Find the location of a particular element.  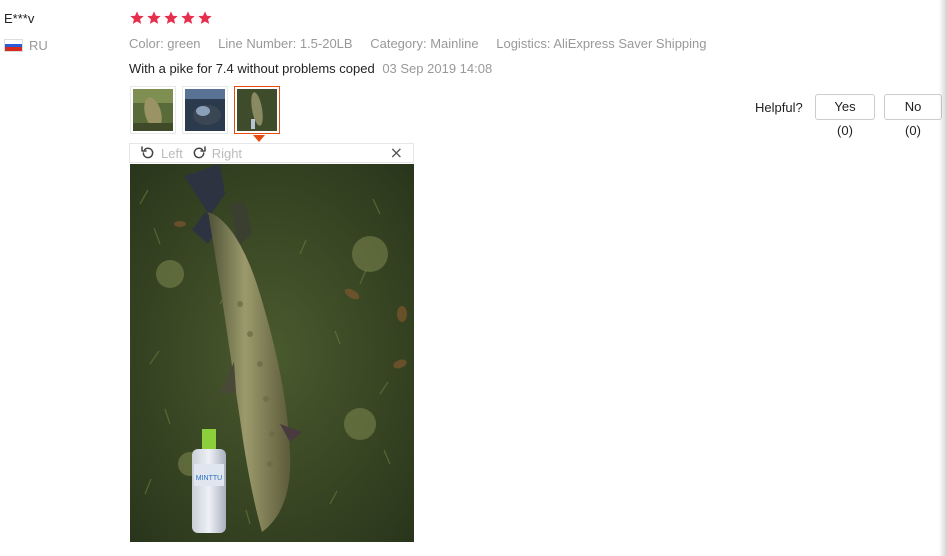

rotate-right-icon is located at coordinates (199, 152).